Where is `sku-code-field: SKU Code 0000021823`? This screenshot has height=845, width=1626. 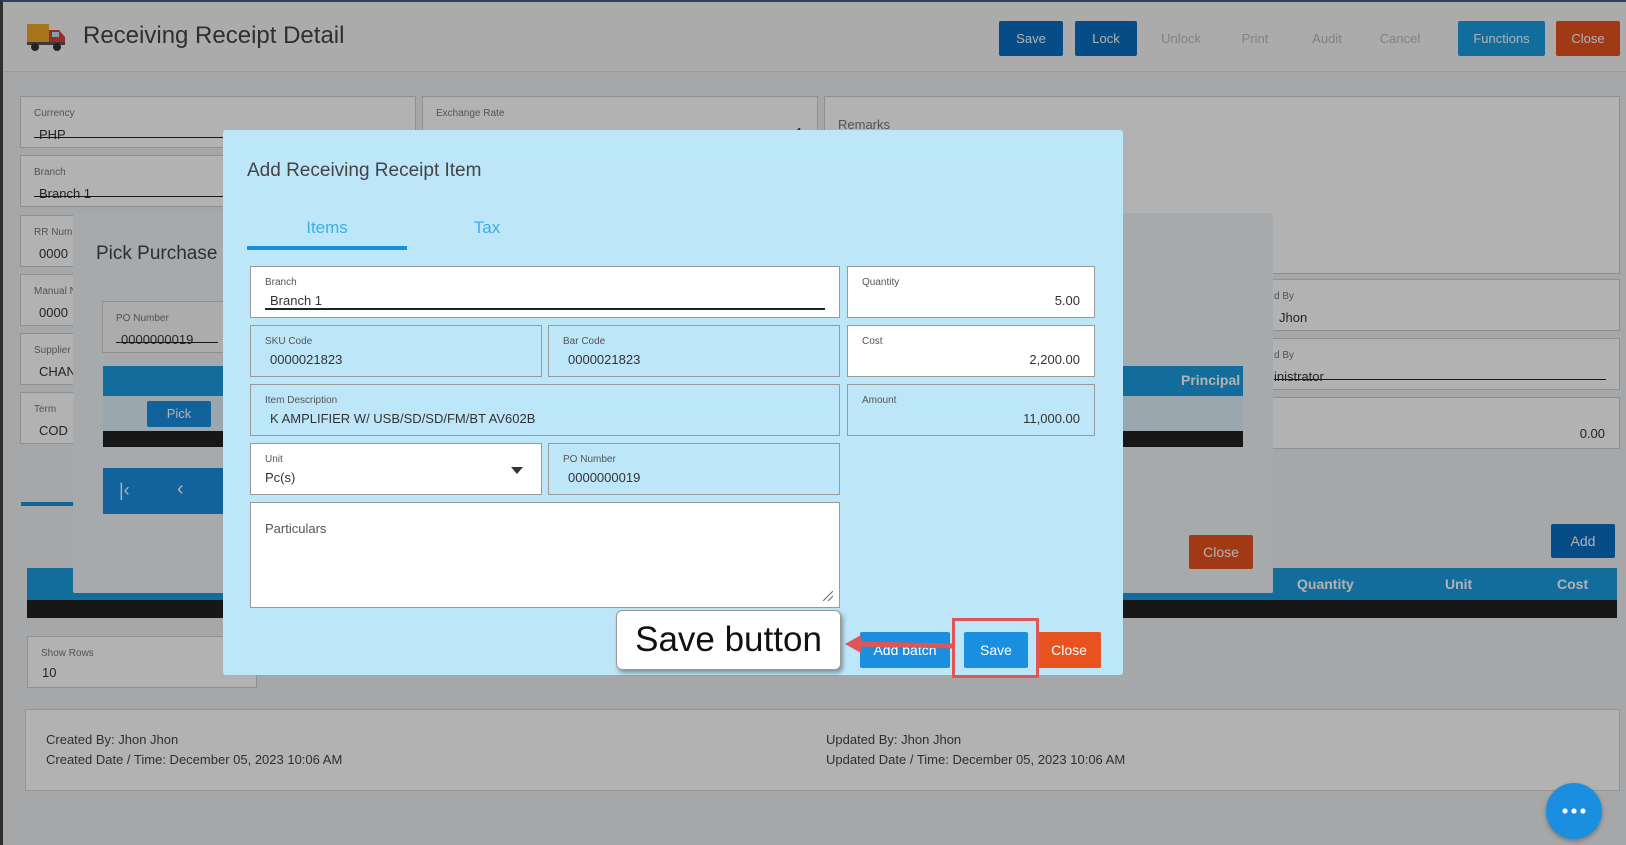 sku-code-field: SKU Code 0000021823 is located at coordinates (396, 351).